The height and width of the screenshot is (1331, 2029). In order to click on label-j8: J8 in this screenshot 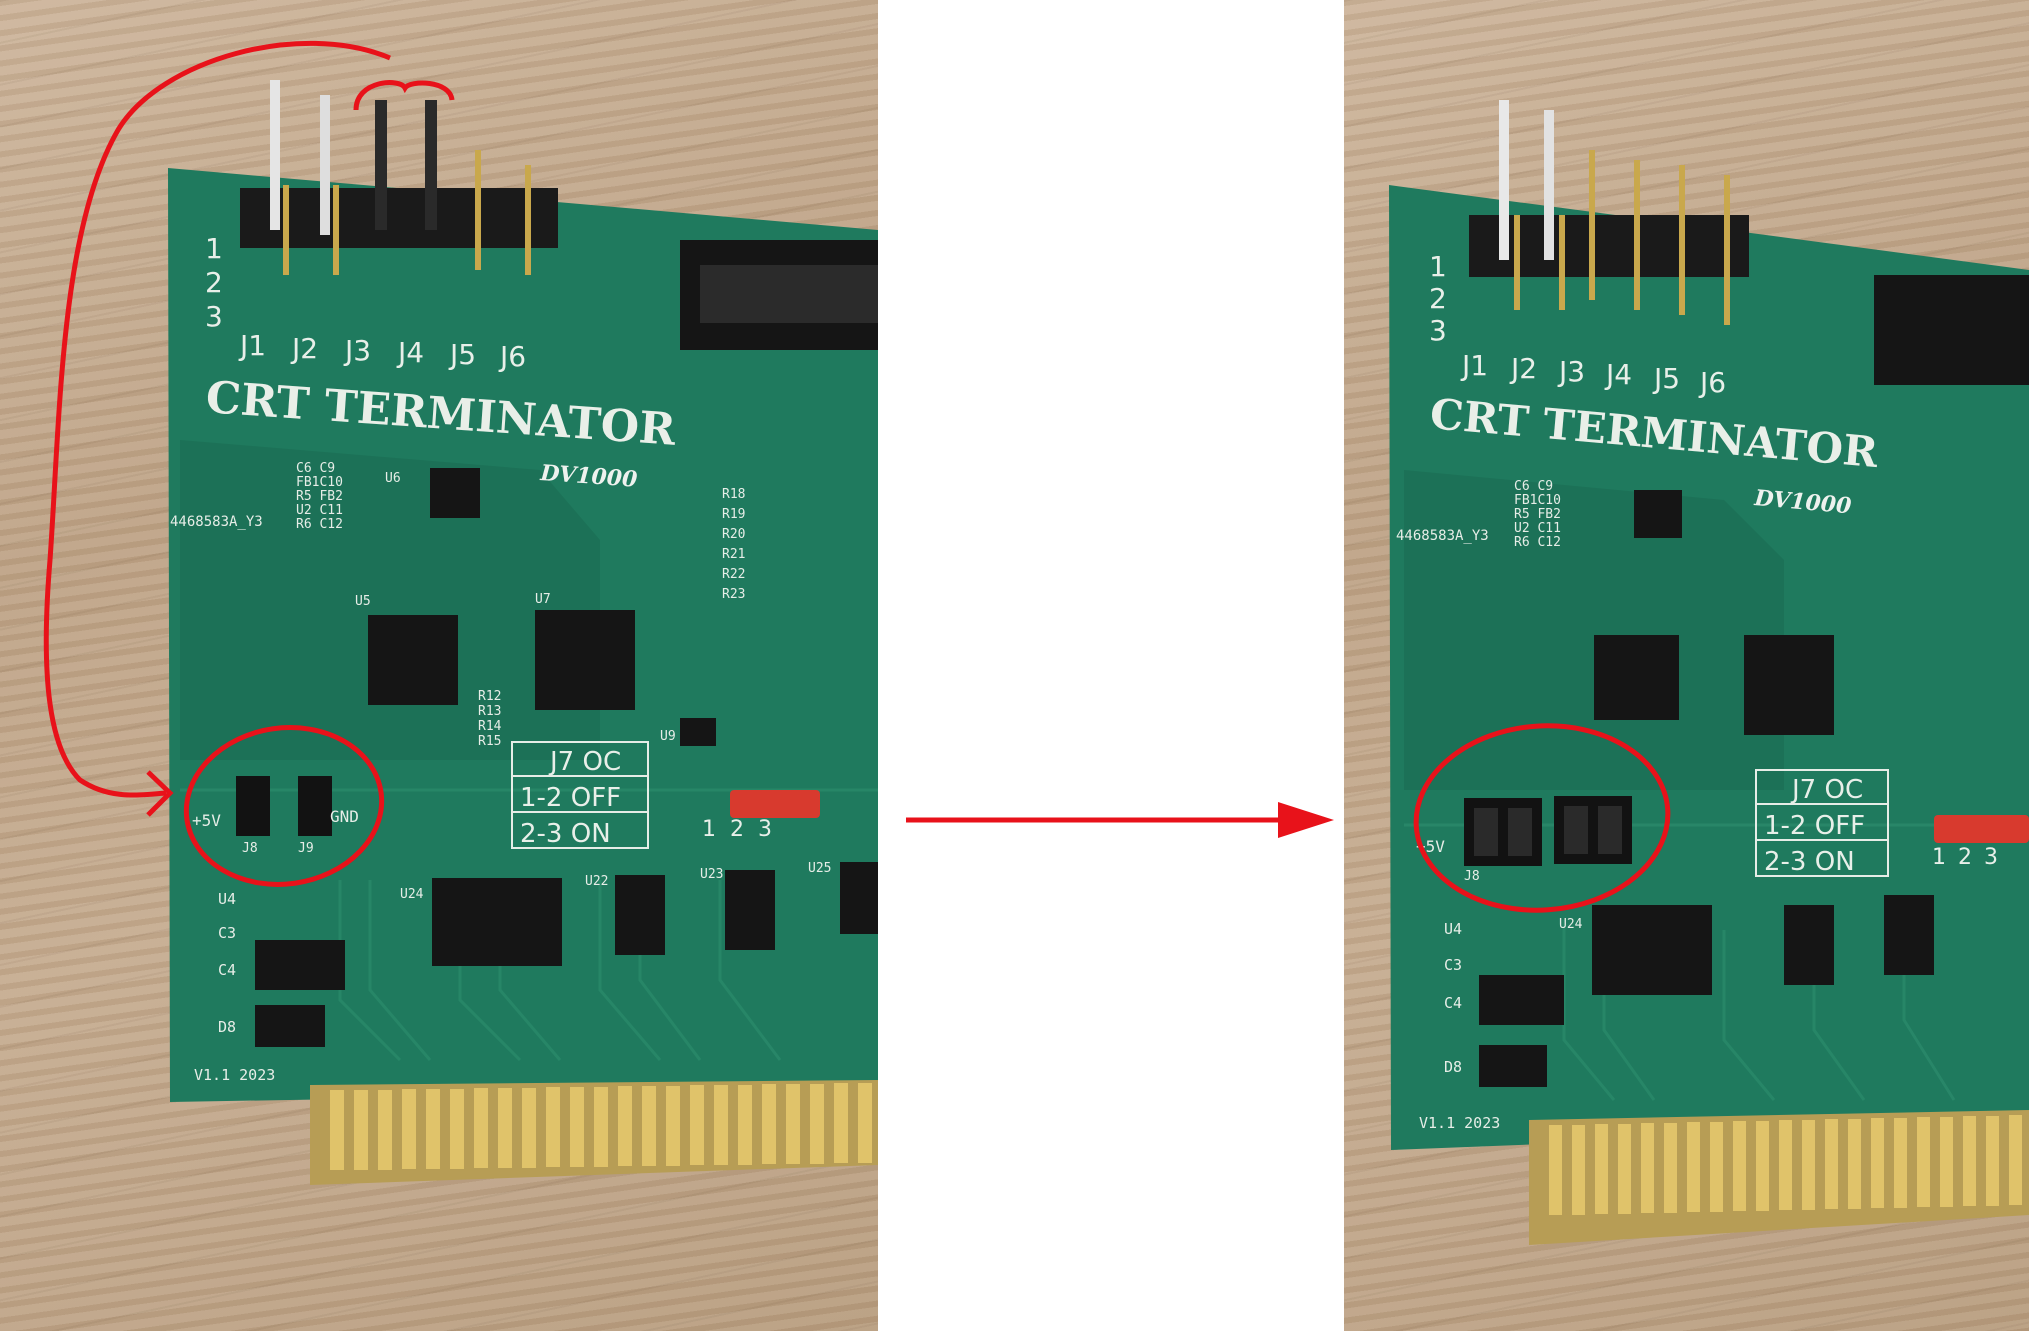, I will do `click(250, 848)`.